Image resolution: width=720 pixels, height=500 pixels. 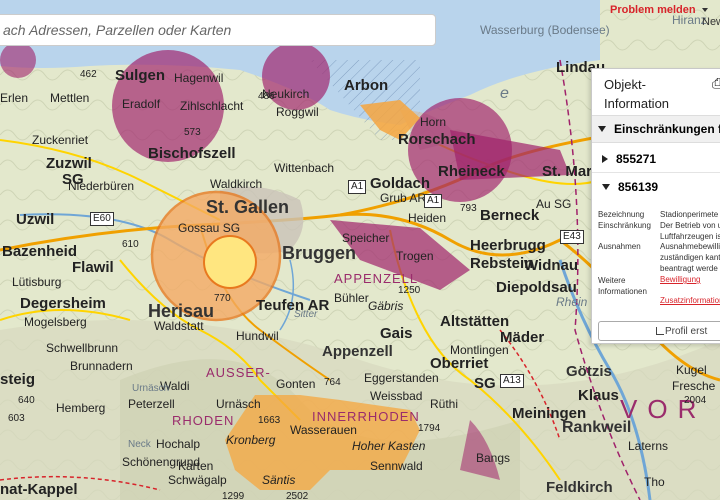 I want to click on create-profile-button: Profil erst, so click(x=659, y=331).